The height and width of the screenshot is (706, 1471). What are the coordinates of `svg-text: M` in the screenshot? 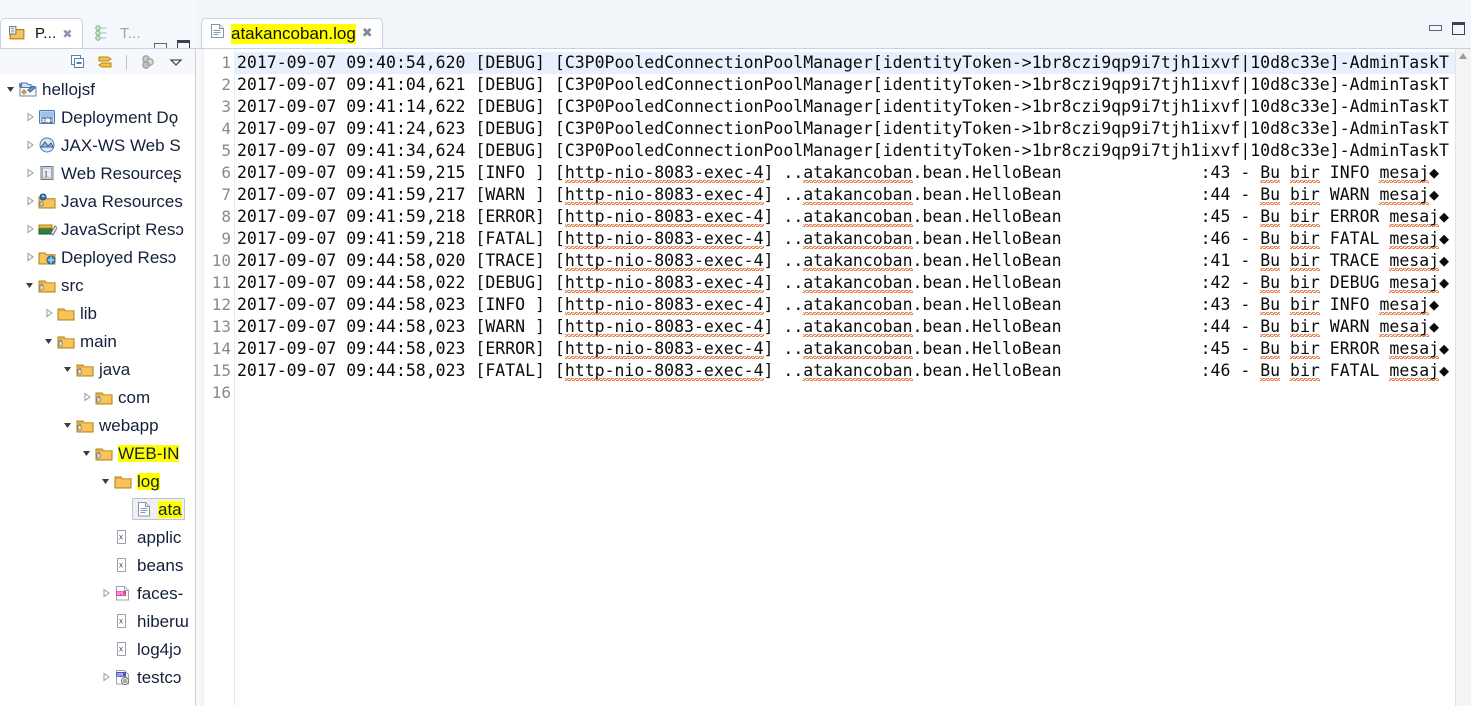 It's located at (20, 86).